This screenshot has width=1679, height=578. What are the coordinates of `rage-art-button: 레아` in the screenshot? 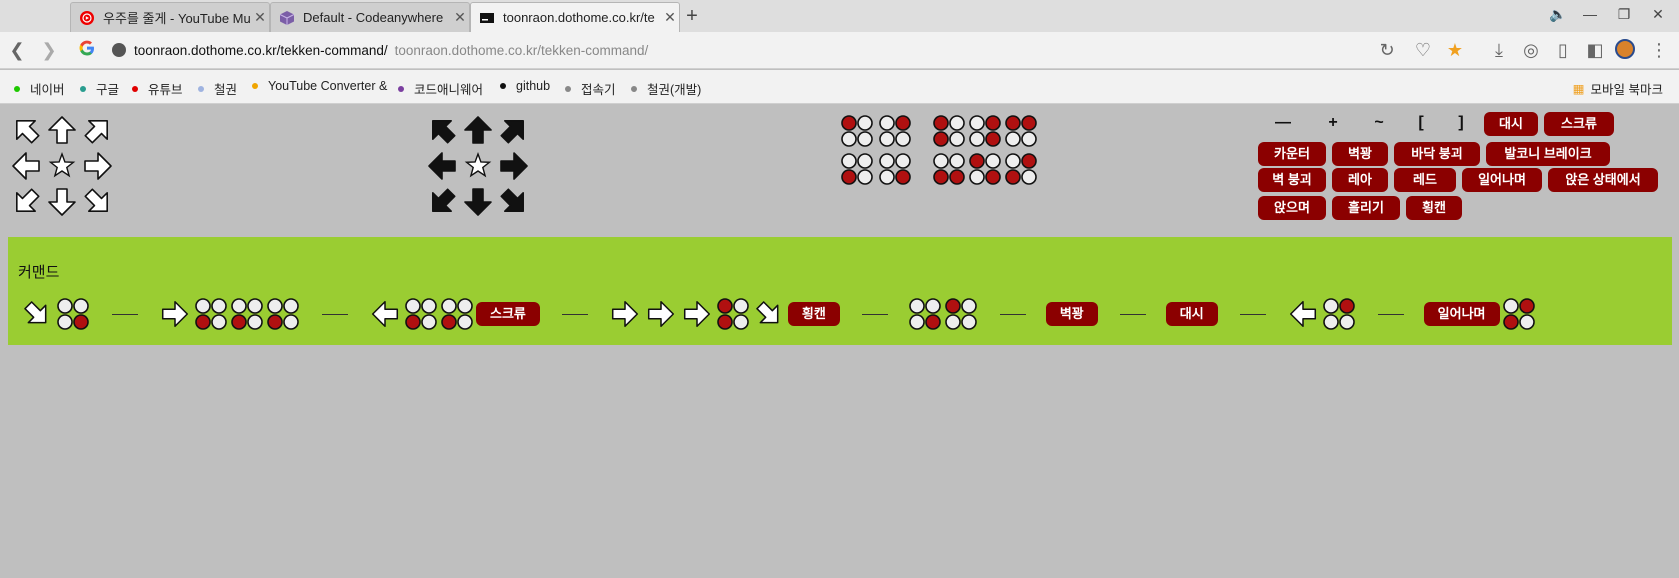 It's located at (1360, 180).